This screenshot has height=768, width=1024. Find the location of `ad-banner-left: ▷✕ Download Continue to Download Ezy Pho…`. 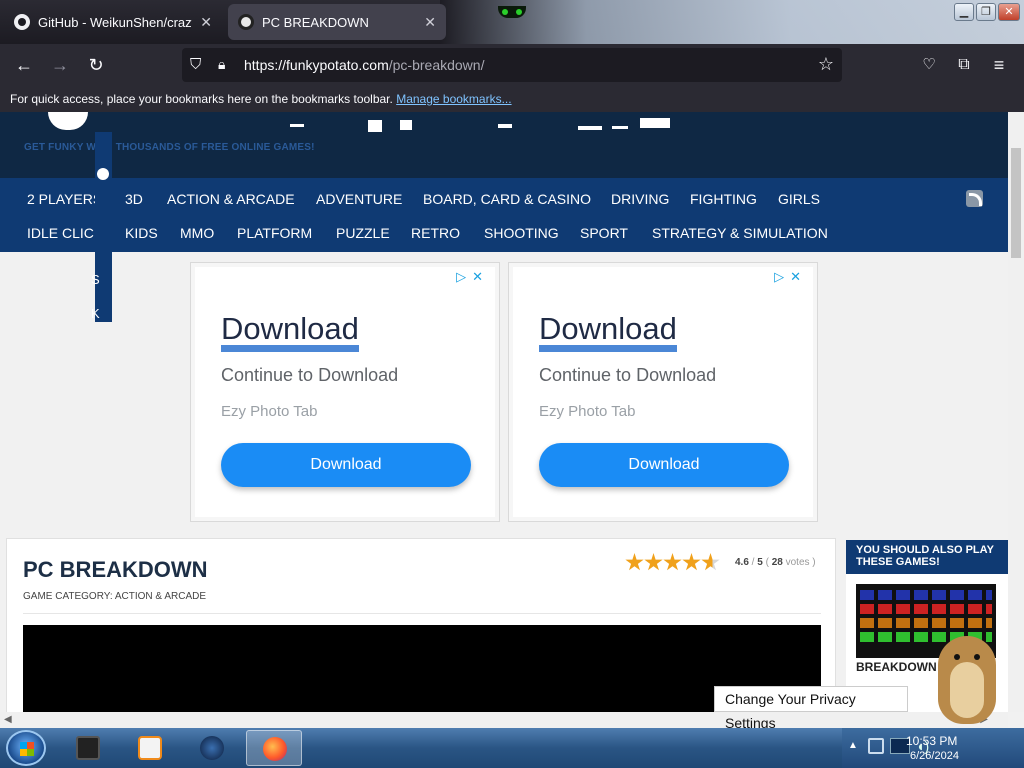

ad-banner-left: ▷✕ Download Continue to Download Ezy Pho… is located at coordinates (345, 392).